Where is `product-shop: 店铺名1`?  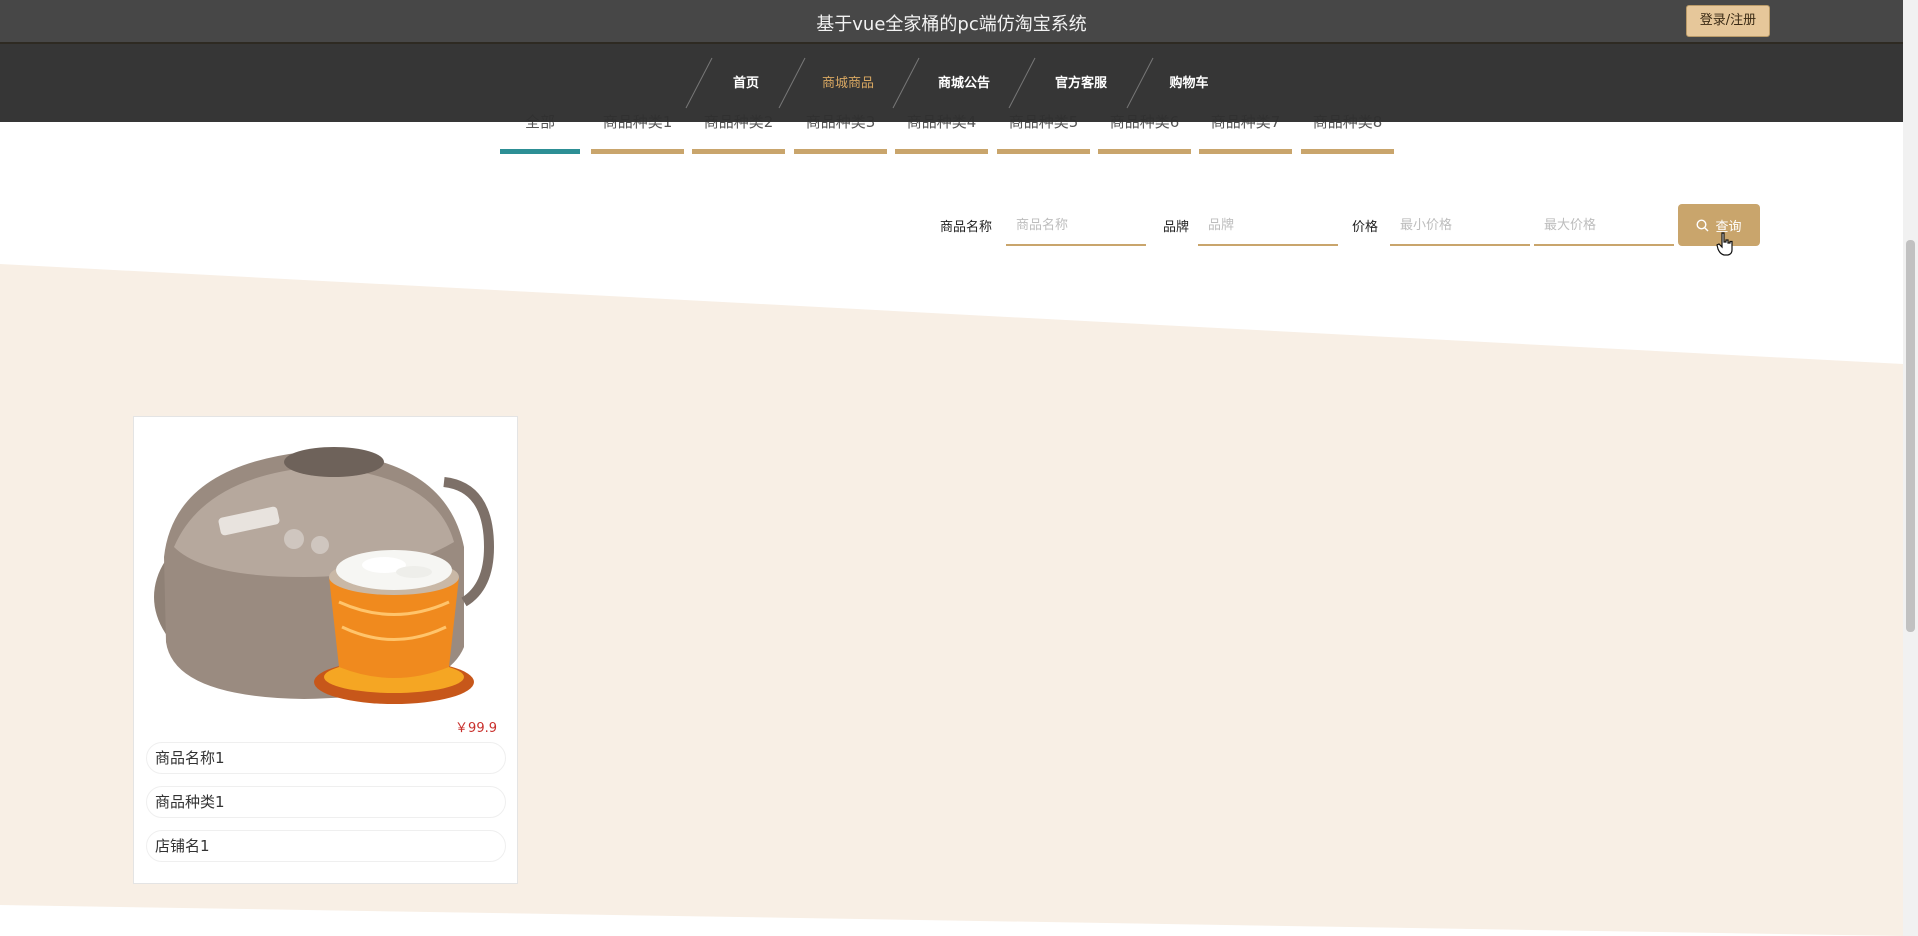 product-shop: 店铺名1 is located at coordinates (326, 846).